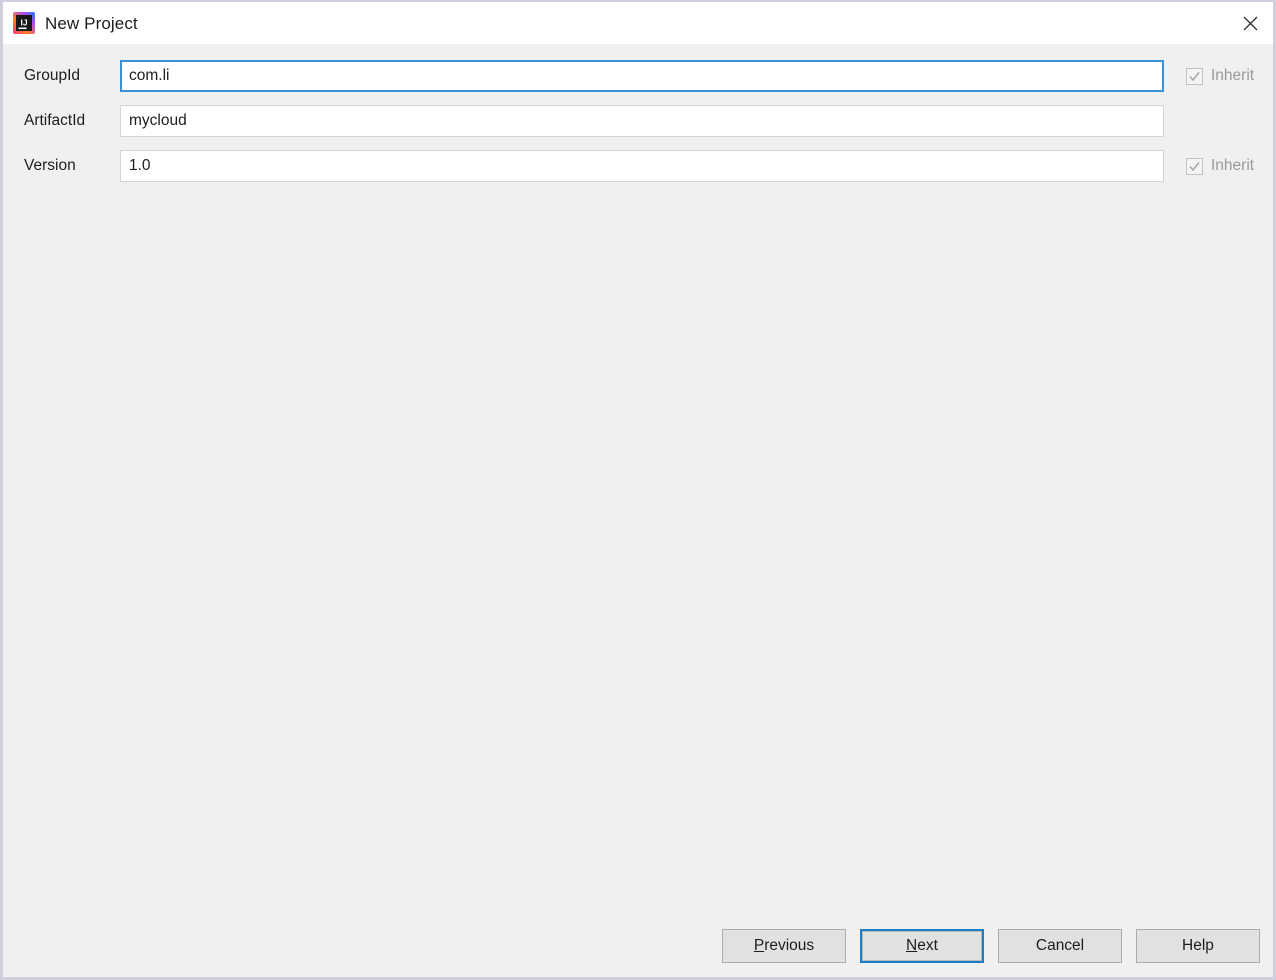  I want to click on previous-button-label: revious, so click(789, 945).